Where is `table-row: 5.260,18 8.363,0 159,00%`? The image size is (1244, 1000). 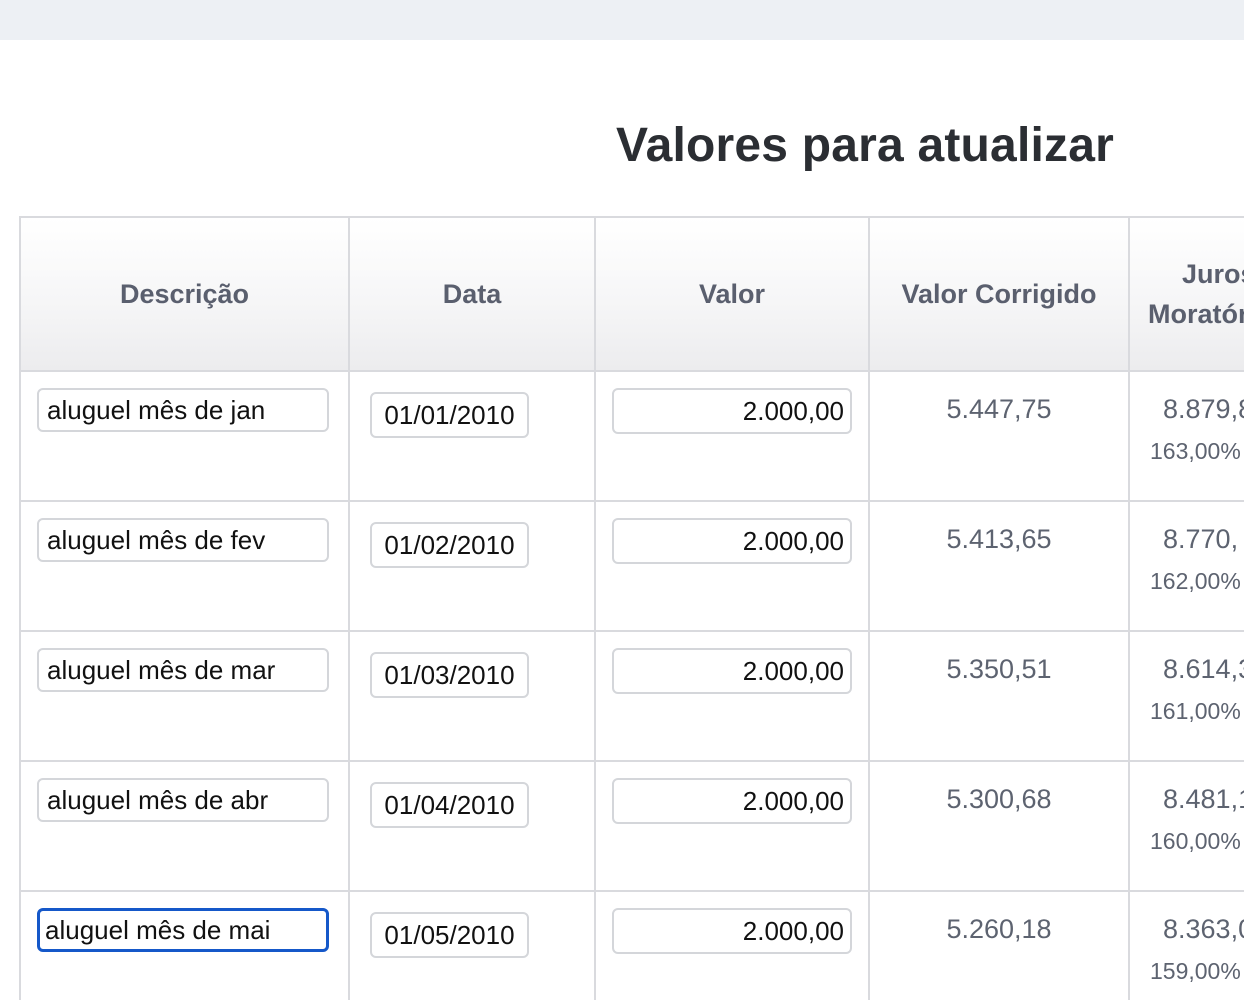 table-row: 5.260,18 8.363,0 159,00% is located at coordinates (631, 945).